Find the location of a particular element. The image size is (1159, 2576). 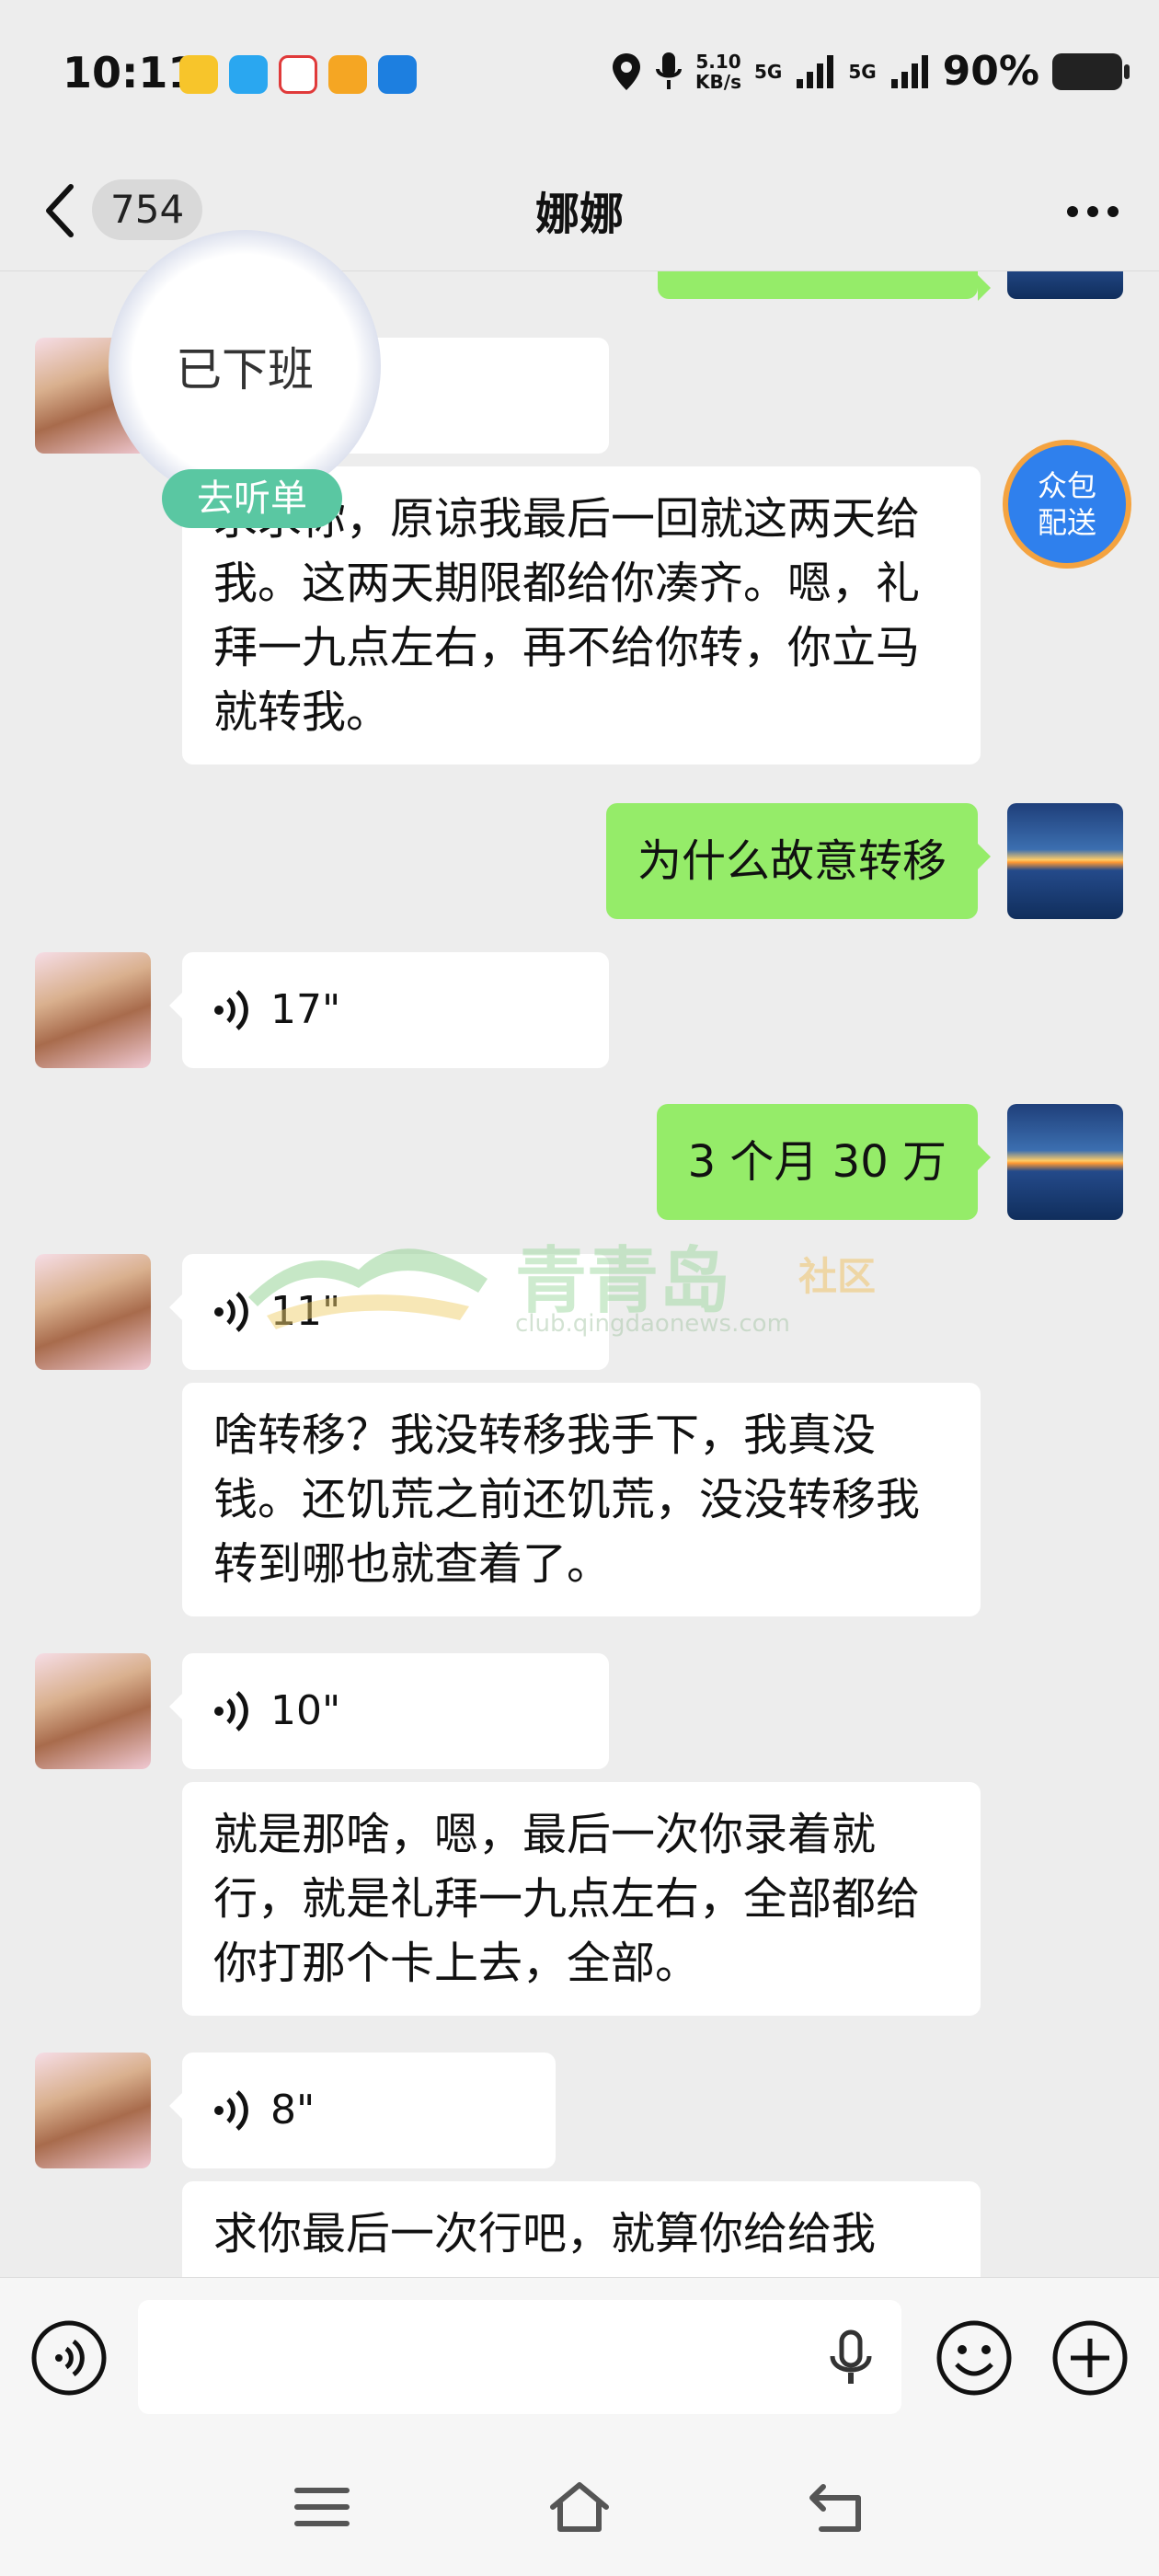

sim2-label: 5G is located at coordinates (862, 71).